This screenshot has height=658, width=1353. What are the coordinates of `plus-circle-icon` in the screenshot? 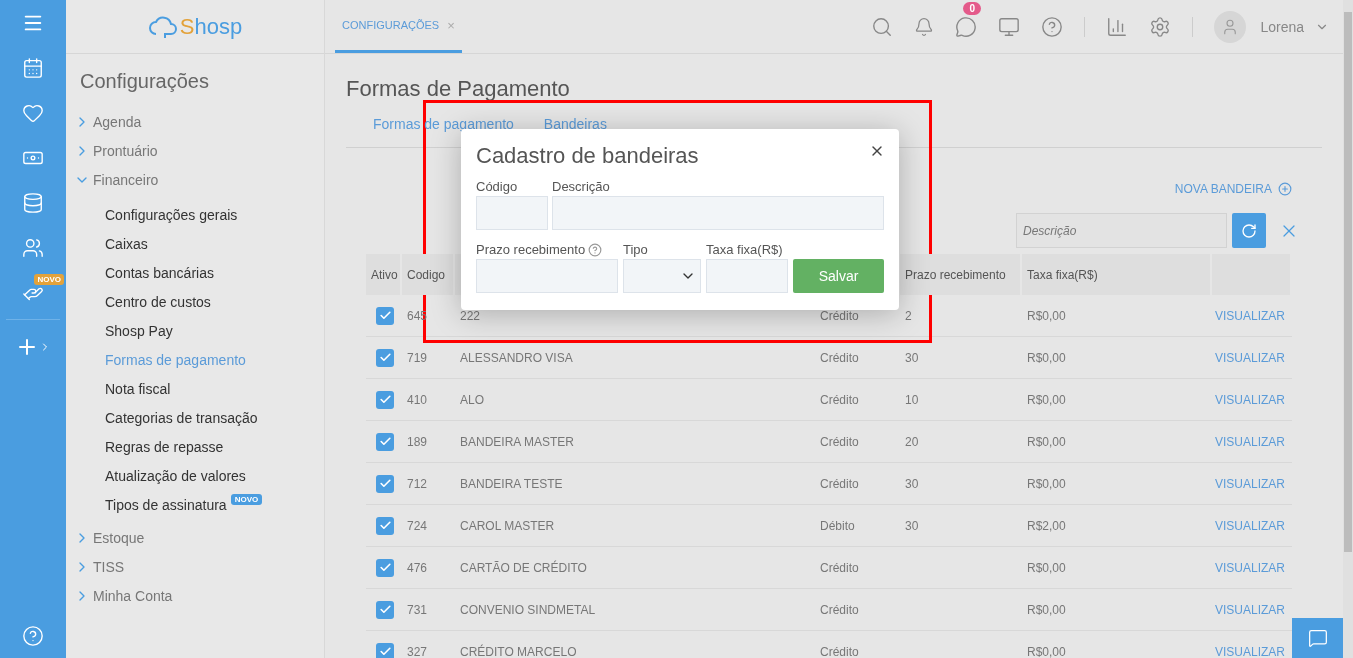 It's located at (1285, 189).